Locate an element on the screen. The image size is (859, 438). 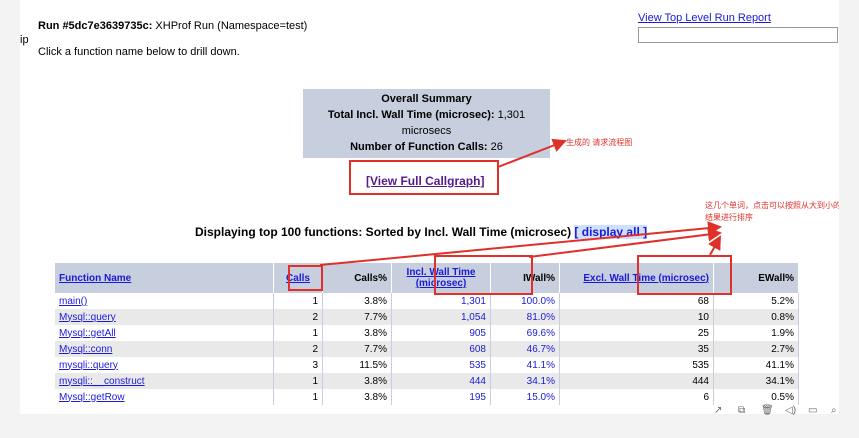
view-callgraph-link: [View Full Callgraph] is located at coordinates (425, 181).